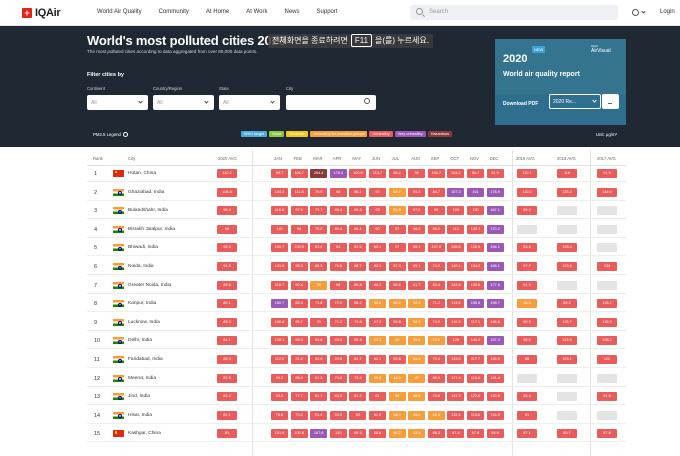  I want to click on pm25-value-cell: 134, so click(607, 266).